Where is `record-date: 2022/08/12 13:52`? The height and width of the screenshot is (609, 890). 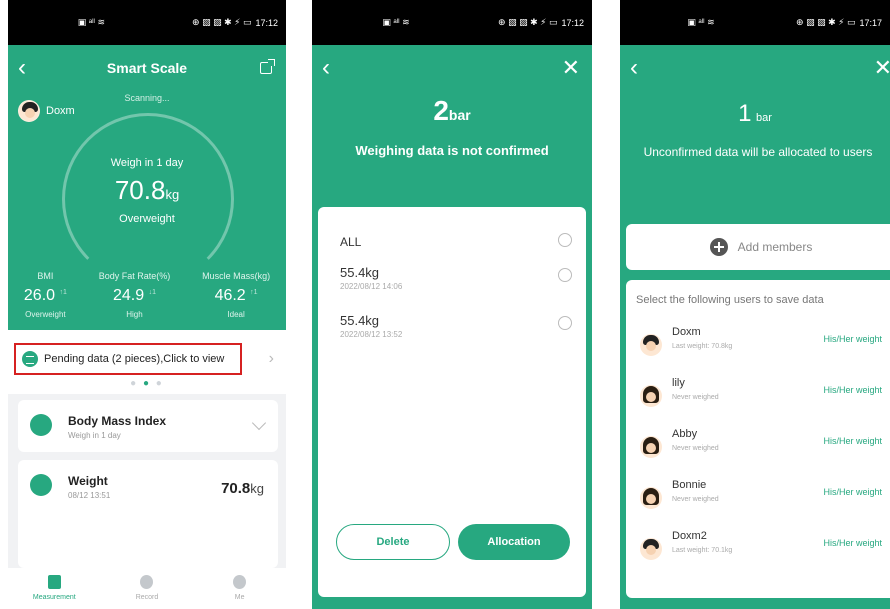 record-date: 2022/08/12 13:52 is located at coordinates (371, 334).